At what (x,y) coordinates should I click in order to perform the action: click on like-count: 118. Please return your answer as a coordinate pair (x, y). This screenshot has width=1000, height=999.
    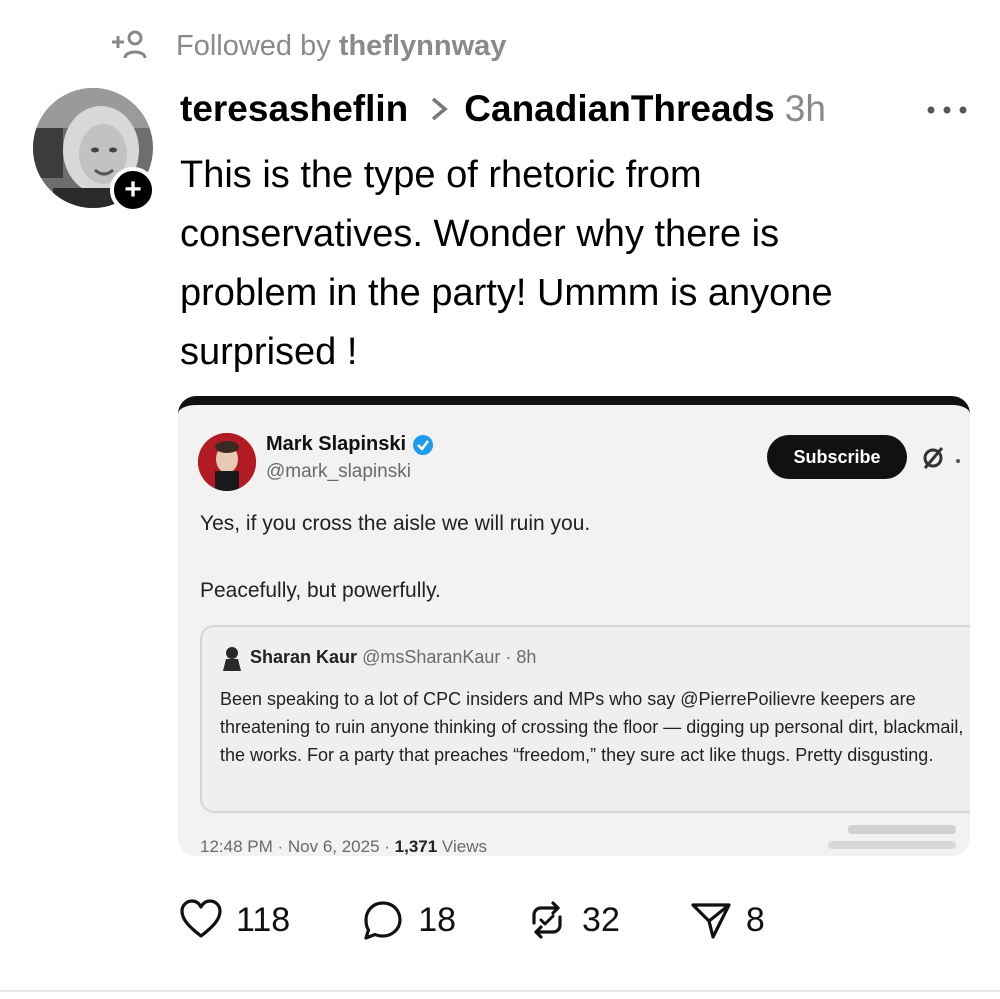
    Looking at the image, I should click on (263, 919).